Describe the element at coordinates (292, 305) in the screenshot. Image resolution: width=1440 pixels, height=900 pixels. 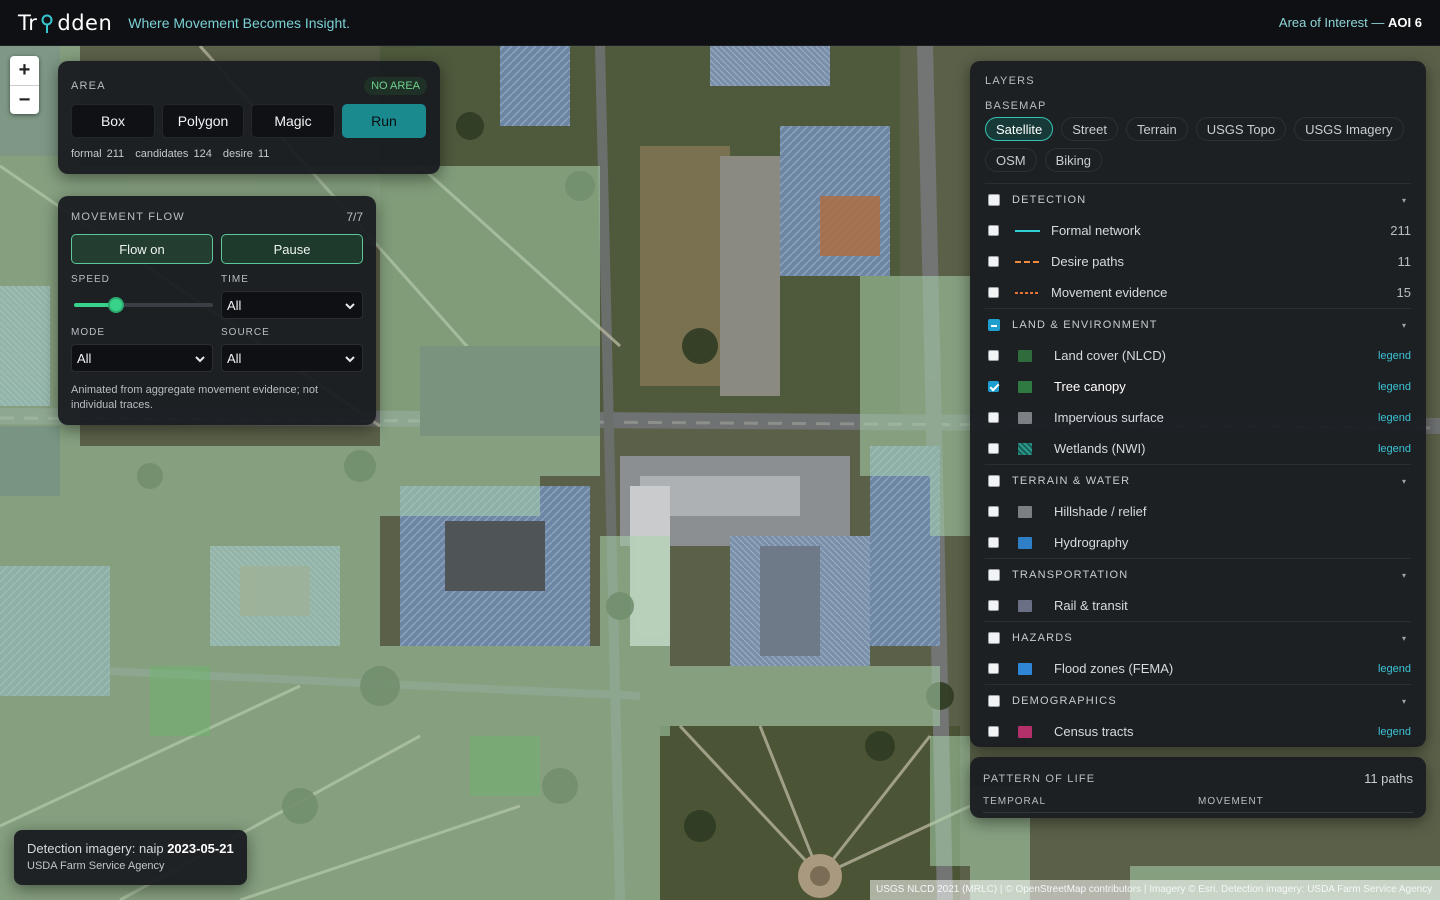
I see `time-select: All` at that location.